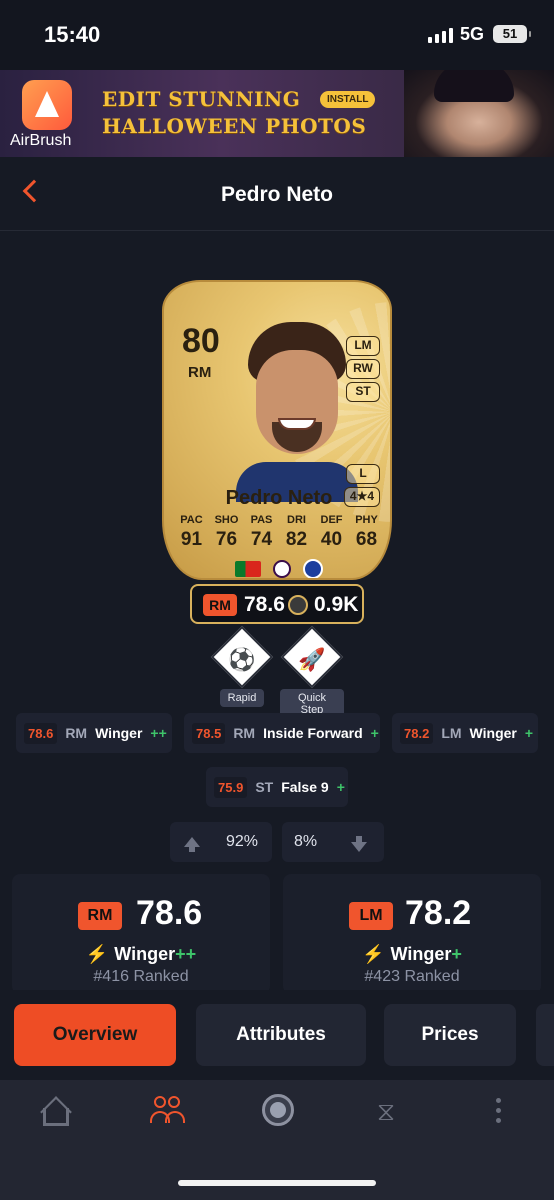 The width and height of the screenshot is (554, 1200). What do you see at coordinates (248, 569) in the screenshot?
I see `portugal-flag-icon` at bounding box center [248, 569].